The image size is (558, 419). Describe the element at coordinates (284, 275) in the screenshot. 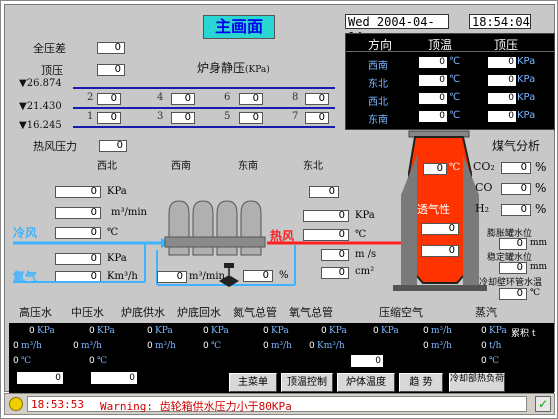

I see `valve-percent-unit: %` at that location.